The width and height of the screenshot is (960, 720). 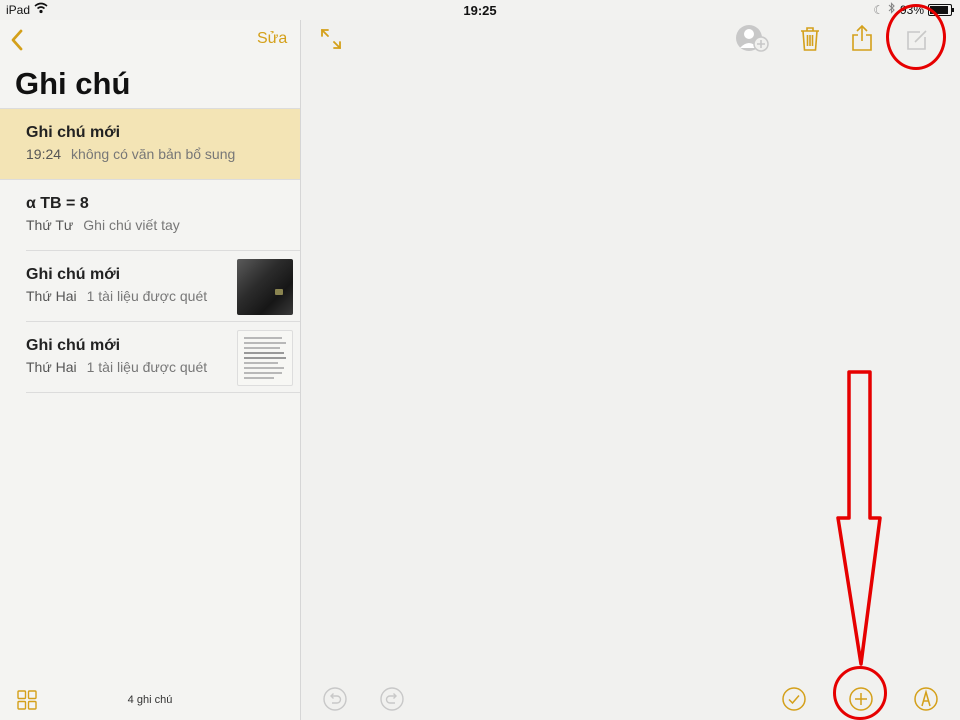 What do you see at coordinates (131, 225) in the screenshot?
I see `note-preview: Ghi chú viết tay` at bounding box center [131, 225].